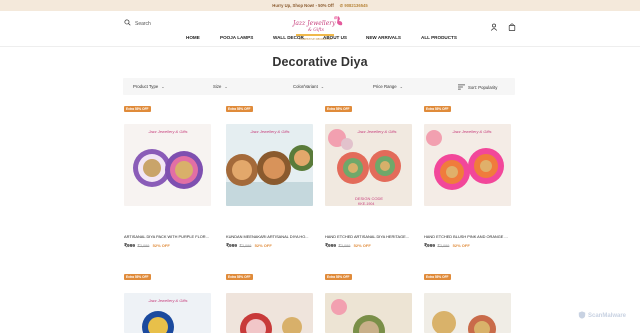 This screenshot has height=333, width=640. I want to click on page-title: Decorative Diya, so click(320, 62).